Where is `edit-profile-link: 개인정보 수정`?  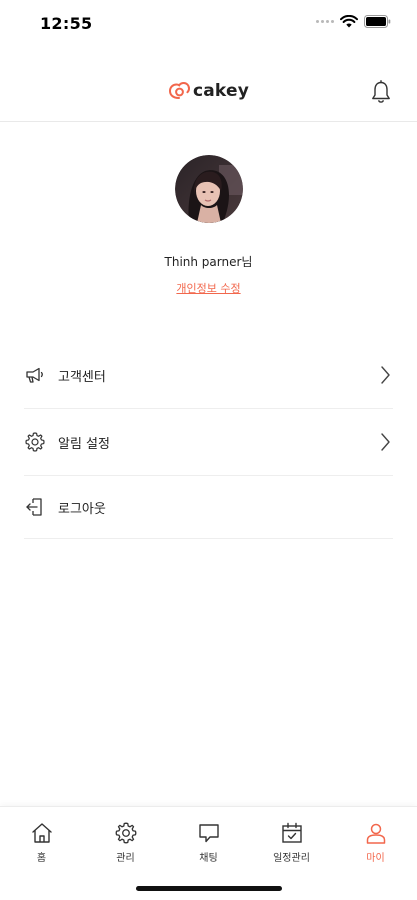
edit-profile-link: 개인정보 수정 is located at coordinates (208, 288).